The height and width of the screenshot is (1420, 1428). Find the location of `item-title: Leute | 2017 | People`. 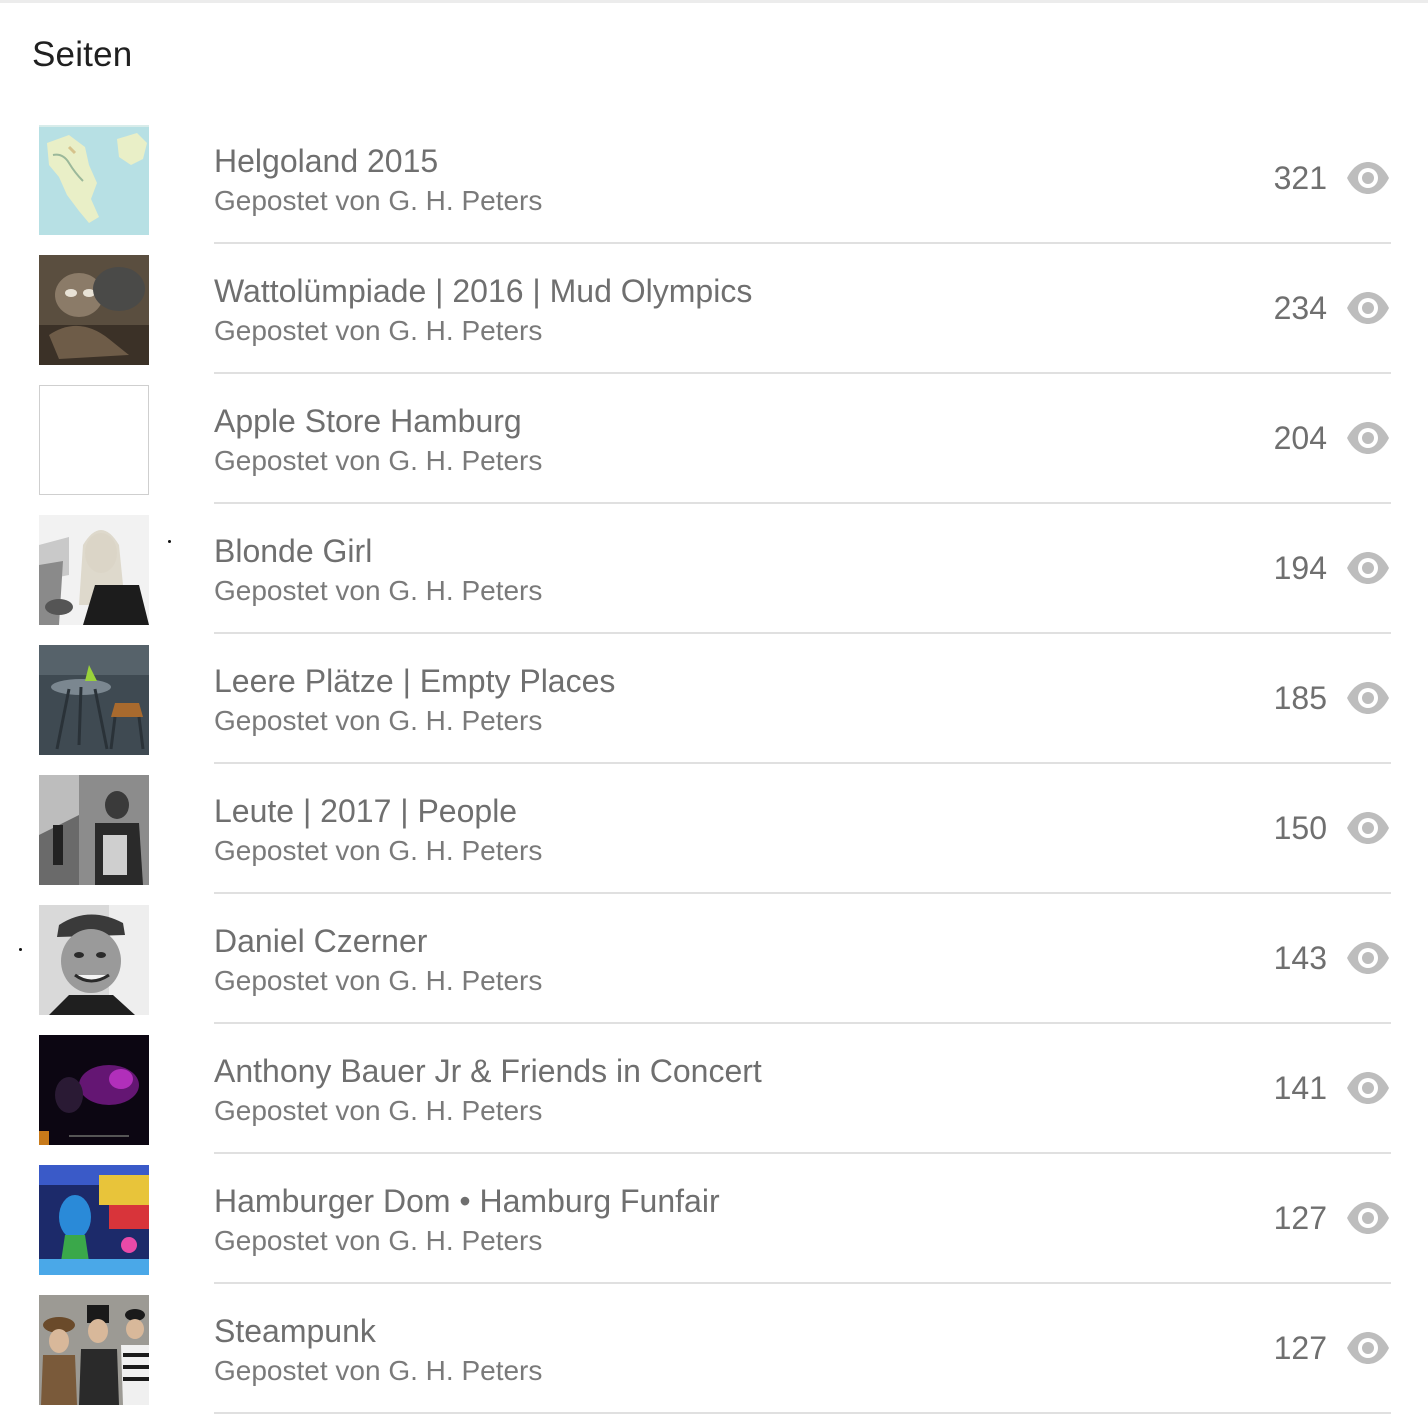

item-title: Leute | 2017 | People is located at coordinates (365, 811).